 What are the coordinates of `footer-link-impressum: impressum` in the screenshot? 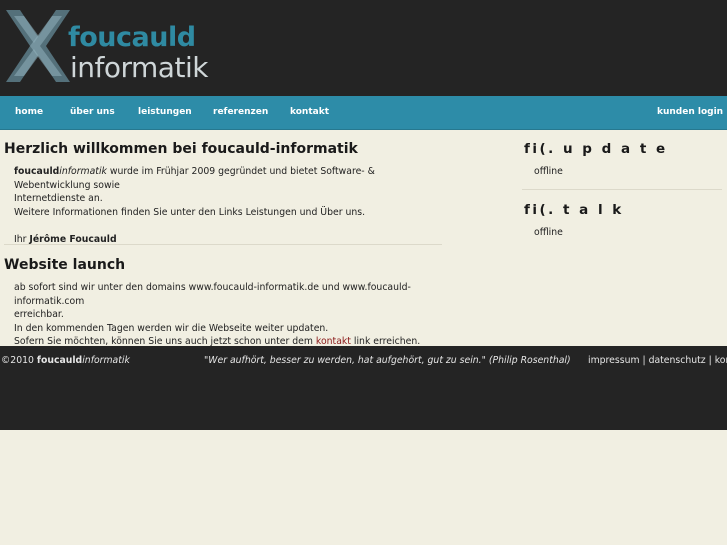 It's located at (614, 360).